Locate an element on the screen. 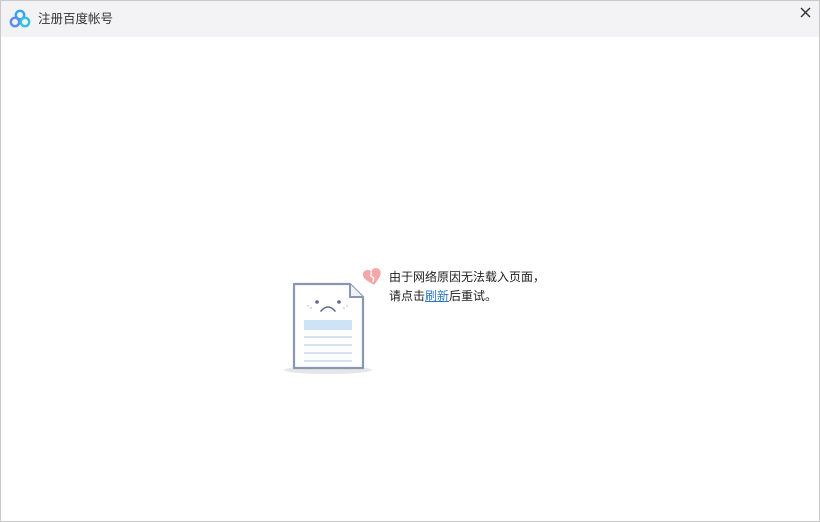 The width and height of the screenshot is (820, 522). error-line-2: 请点击刷新后重试。 is located at coordinates (467, 296).